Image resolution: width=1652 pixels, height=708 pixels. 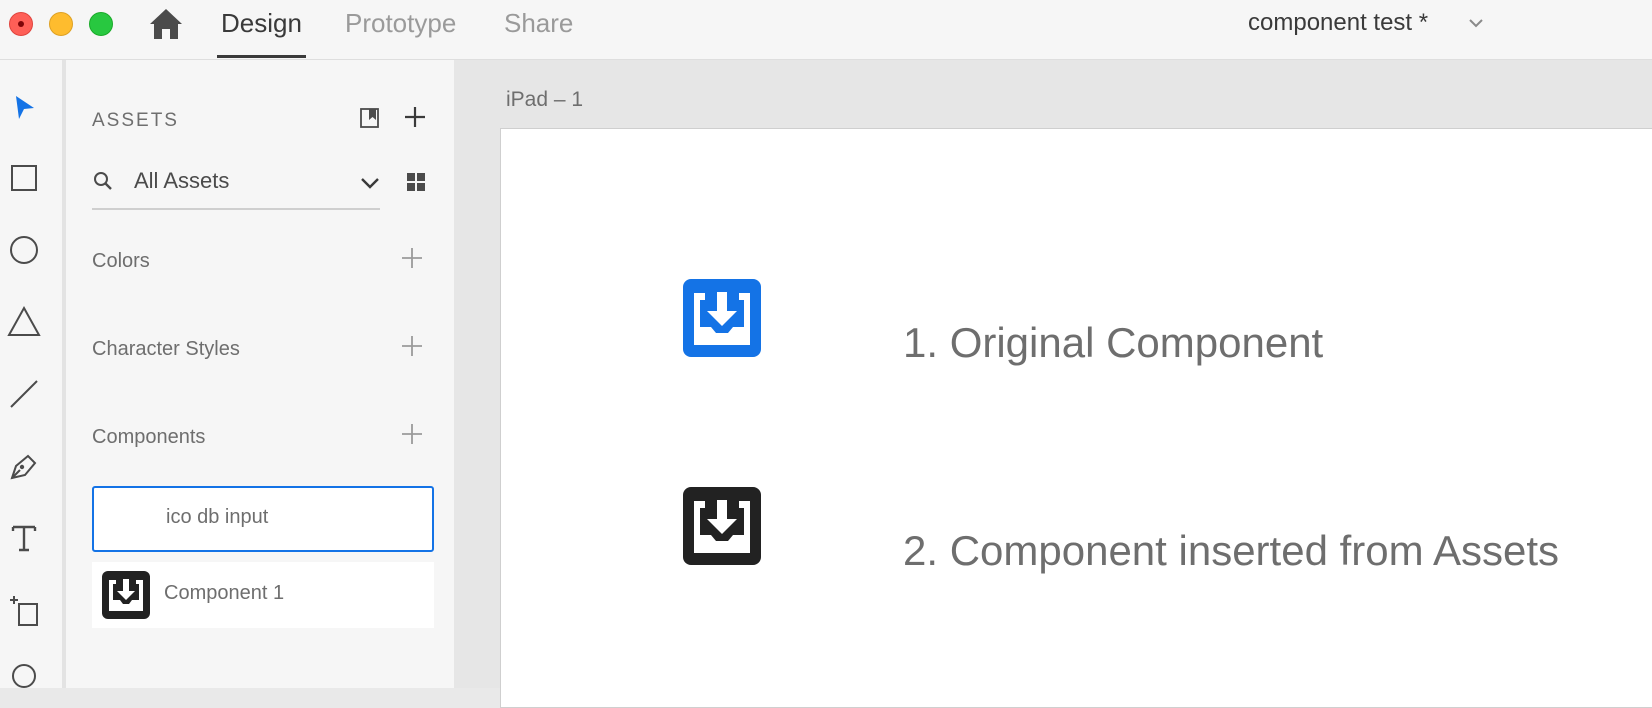 I want to click on line-tool-icon, so click(x=24, y=394).